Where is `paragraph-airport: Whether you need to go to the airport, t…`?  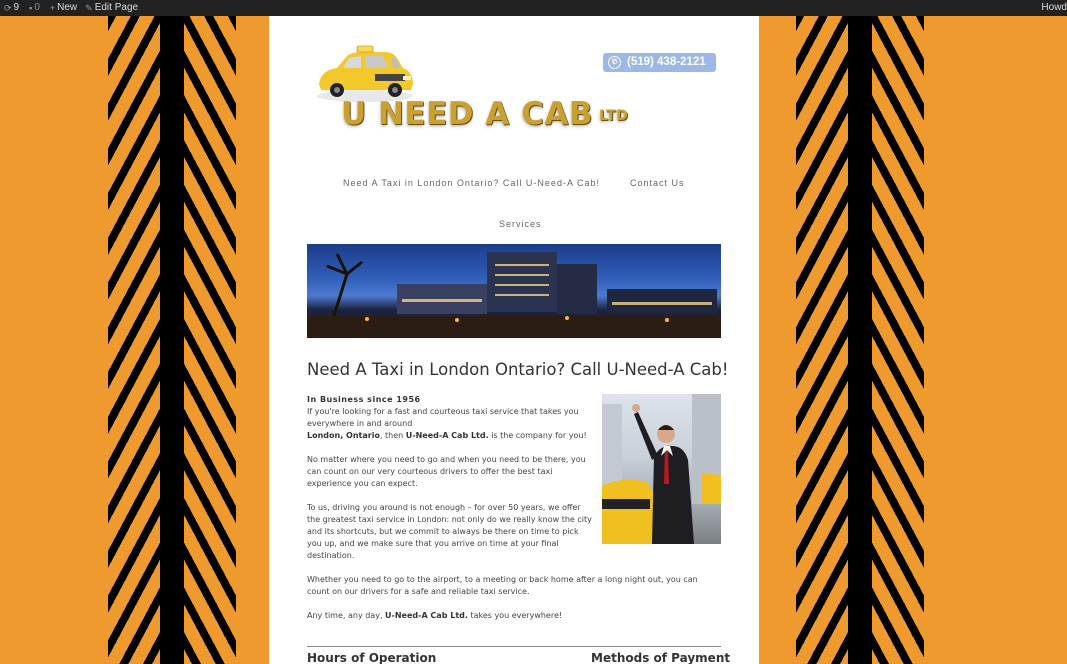
paragraph-airport: Whether you need to go to the airport, t… is located at coordinates (502, 585).